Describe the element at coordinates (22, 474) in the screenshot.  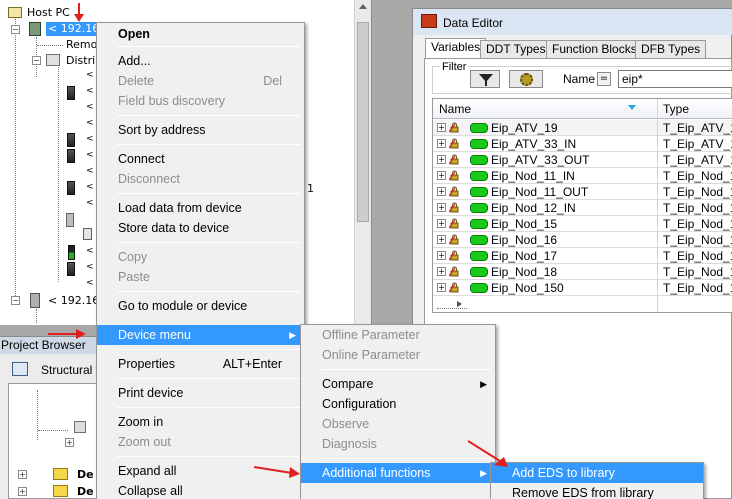
I see `expand-folder-1-icon: +` at that location.